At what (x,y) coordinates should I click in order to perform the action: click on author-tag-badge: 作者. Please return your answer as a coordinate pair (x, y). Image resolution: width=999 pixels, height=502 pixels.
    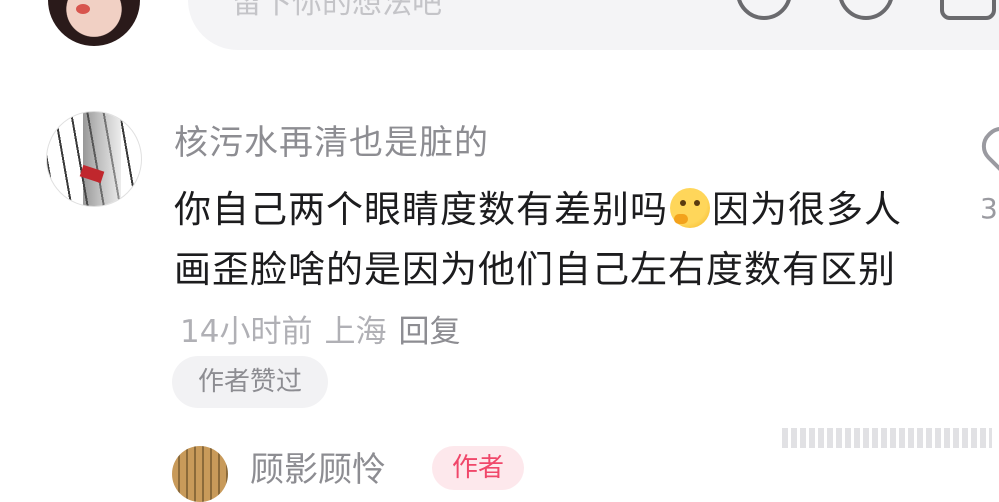
    Looking at the image, I should click on (478, 468).